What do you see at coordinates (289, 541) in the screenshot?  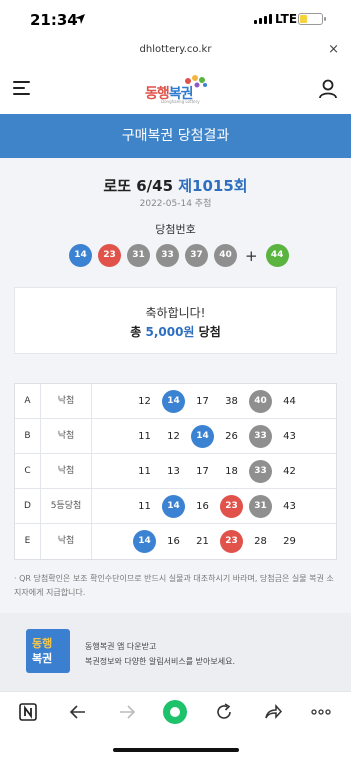 I see `number-cell: 29` at bounding box center [289, 541].